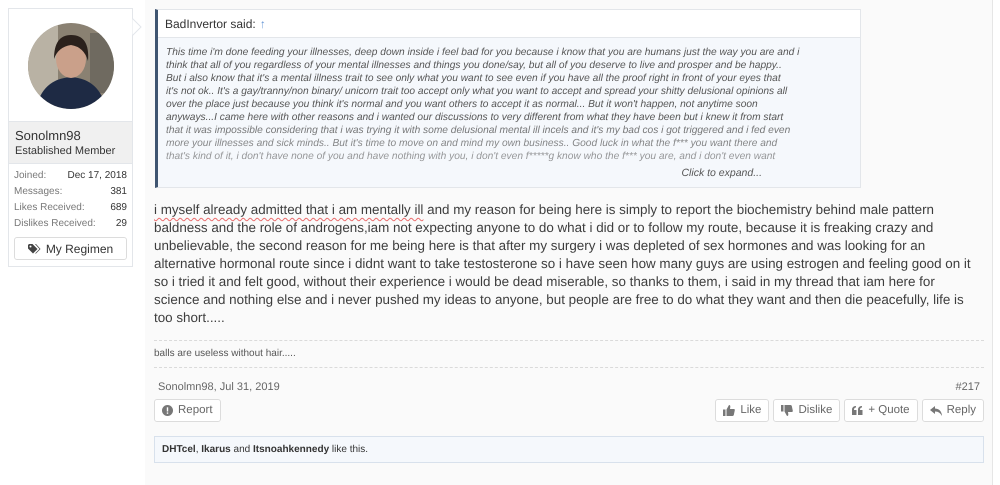 The image size is (1000, 485). What do you see at coordinates (118, 192) in the screenshot?
I see `stat-value: 381` at bounding box center [118, 192].